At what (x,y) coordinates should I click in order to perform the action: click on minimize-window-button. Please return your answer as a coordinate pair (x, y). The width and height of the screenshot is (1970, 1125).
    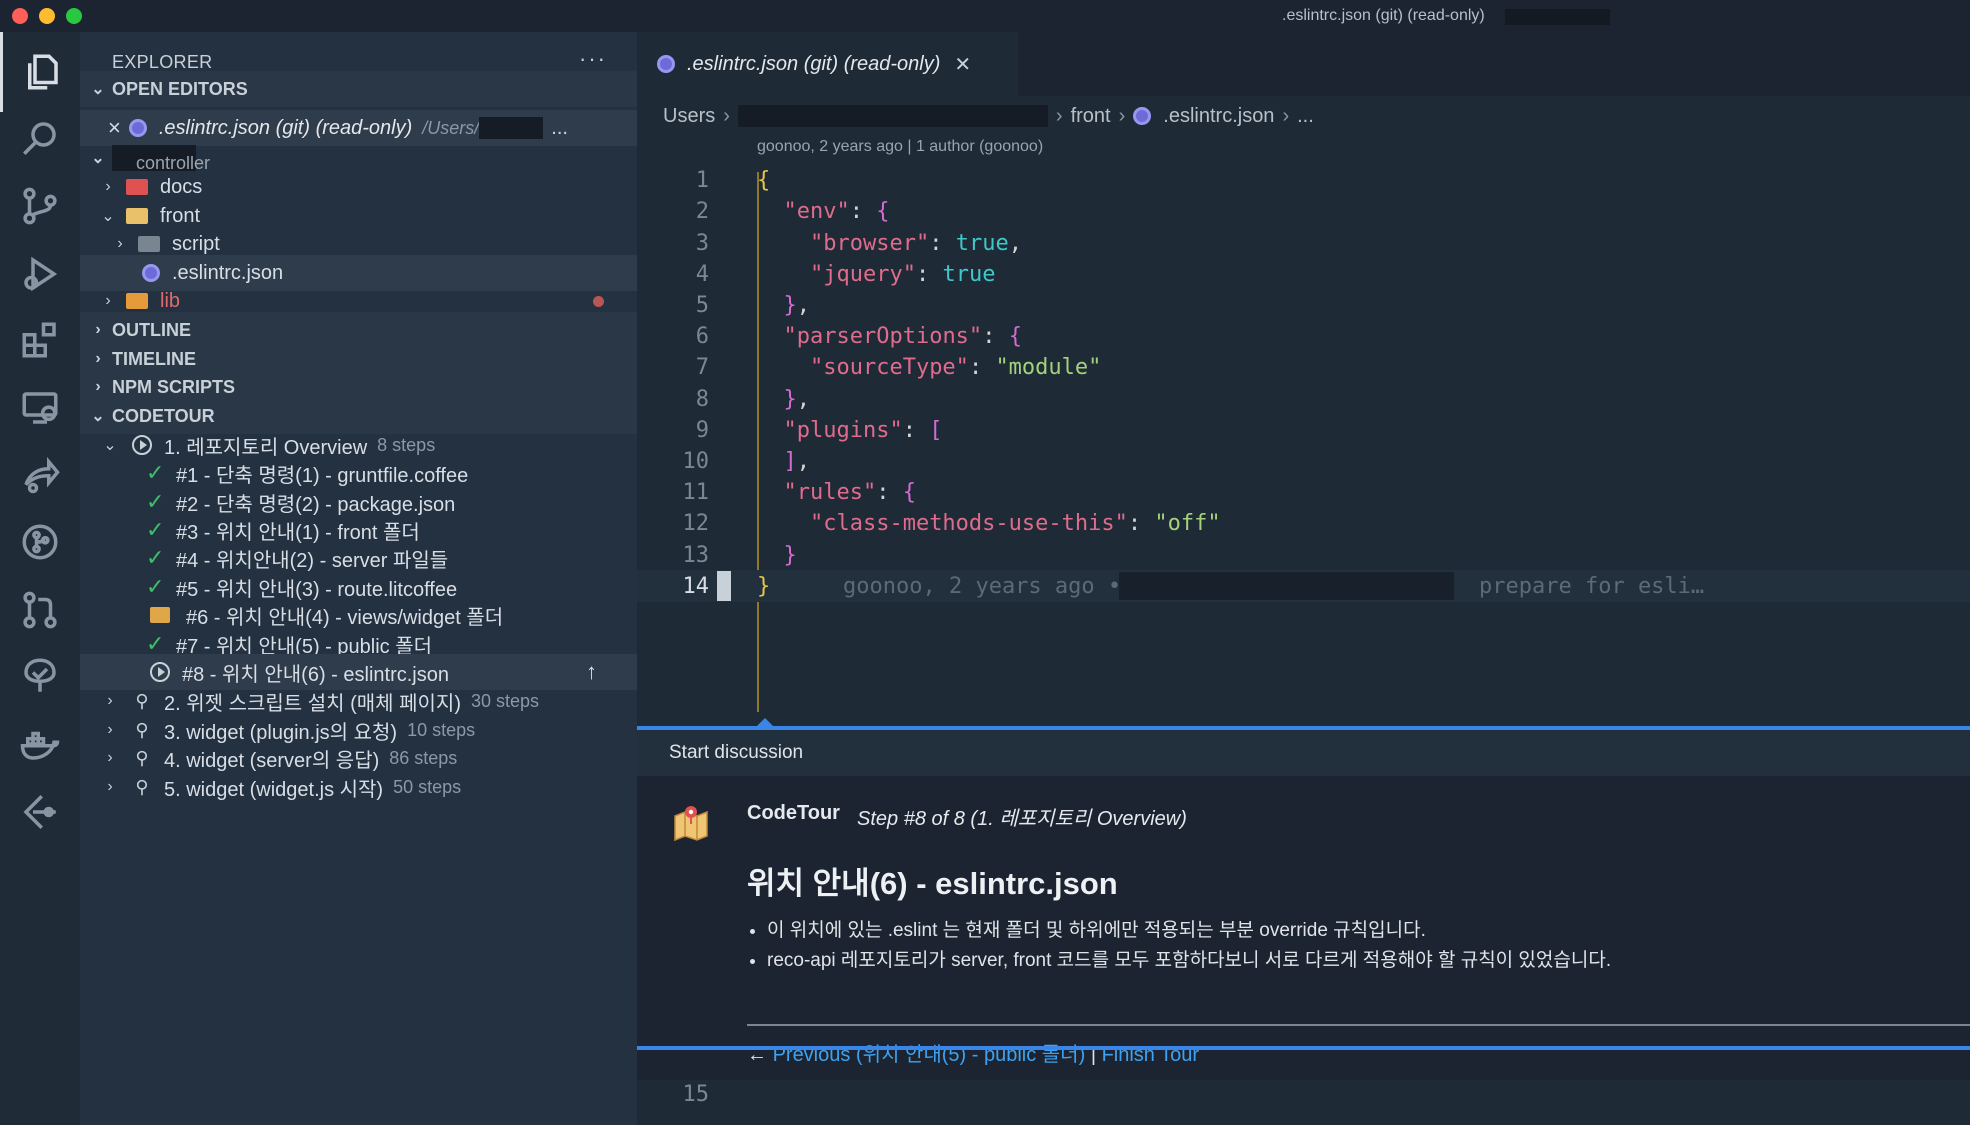
    Looking at the image, I should click on (47, 16).